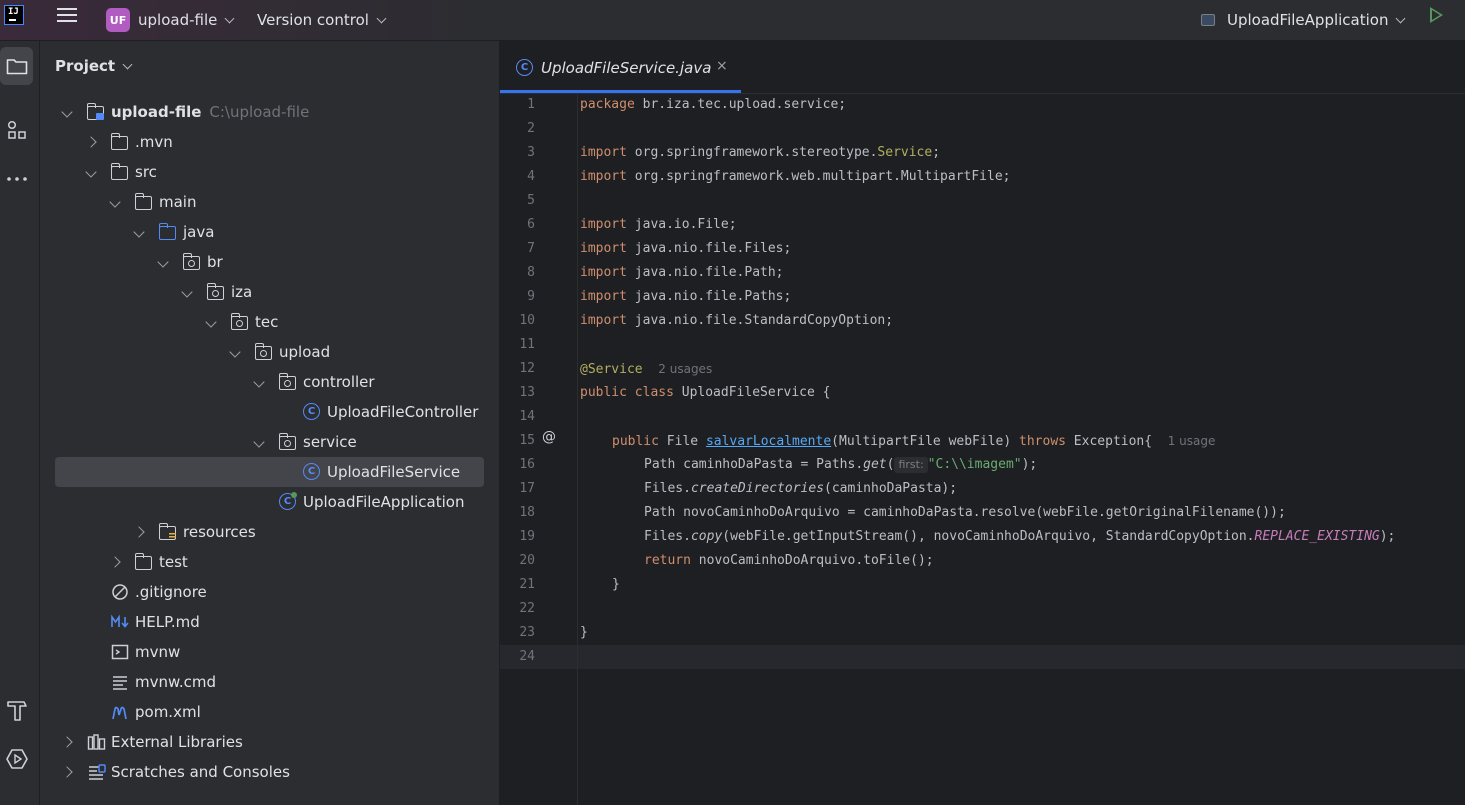  What do you see at coordinates (85, 66) in the screenshot?
I see `panel-title: Project` at bounding box center [85, 66].